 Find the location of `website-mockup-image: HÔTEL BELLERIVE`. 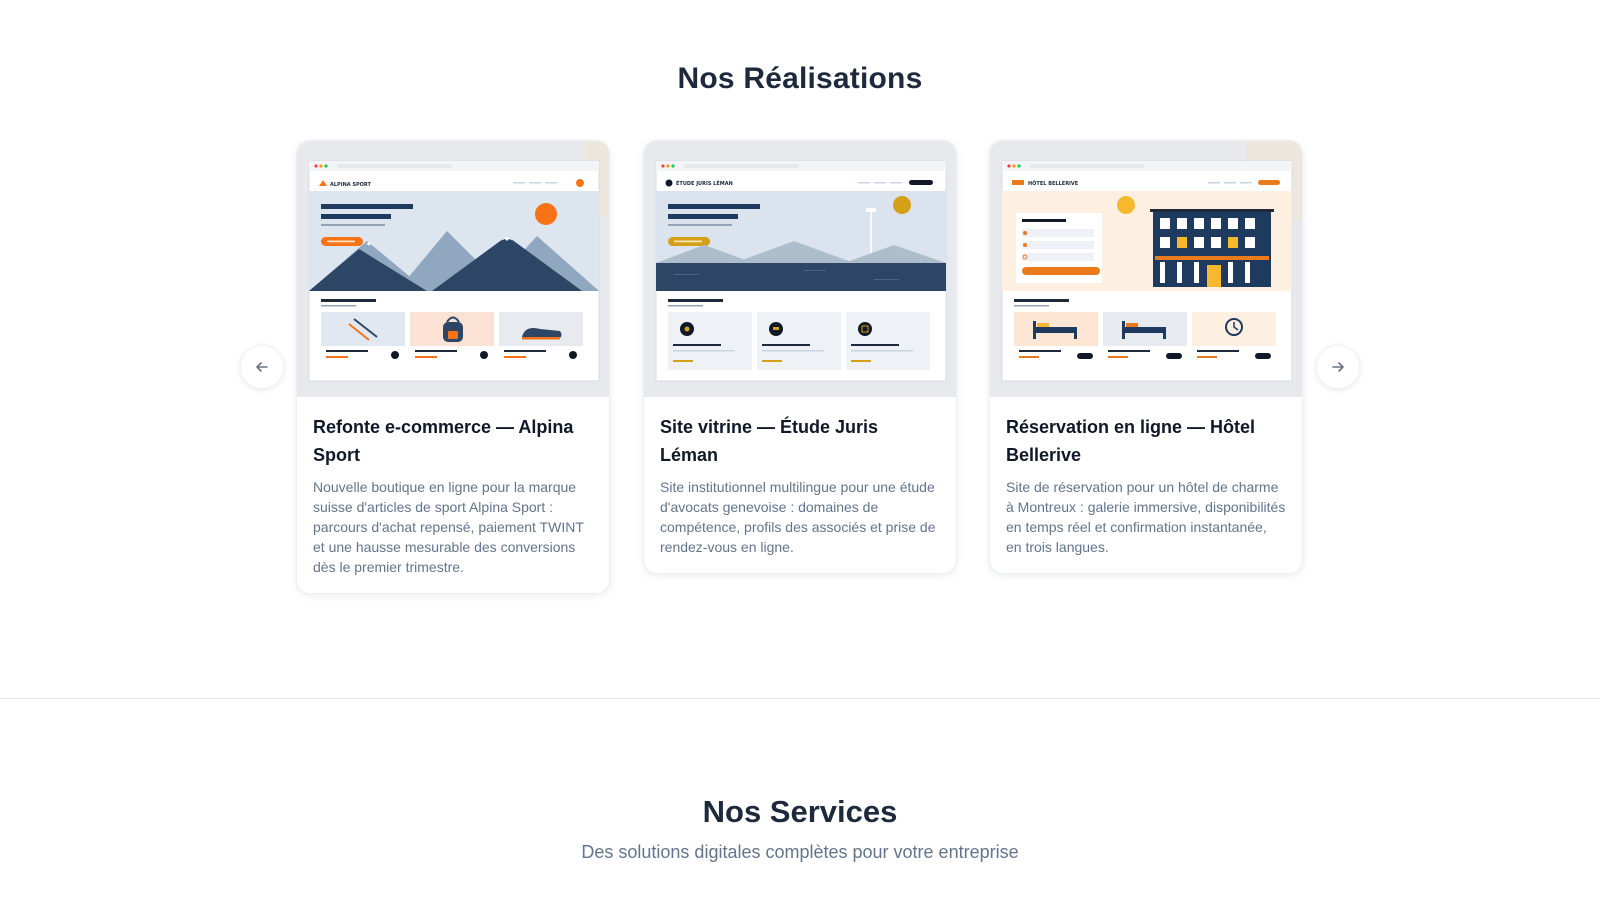

website-mockup-image: HÔTEL BELLERIVE is located at coordinates (1146, 269).